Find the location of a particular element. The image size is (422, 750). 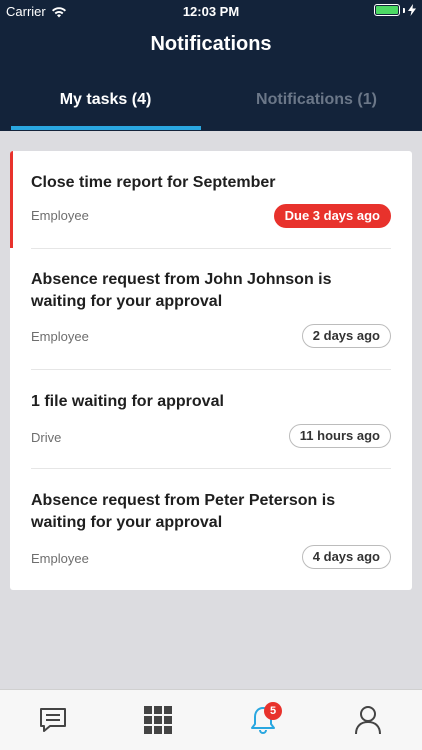

battery-icon is located at coordinates (387, 10).